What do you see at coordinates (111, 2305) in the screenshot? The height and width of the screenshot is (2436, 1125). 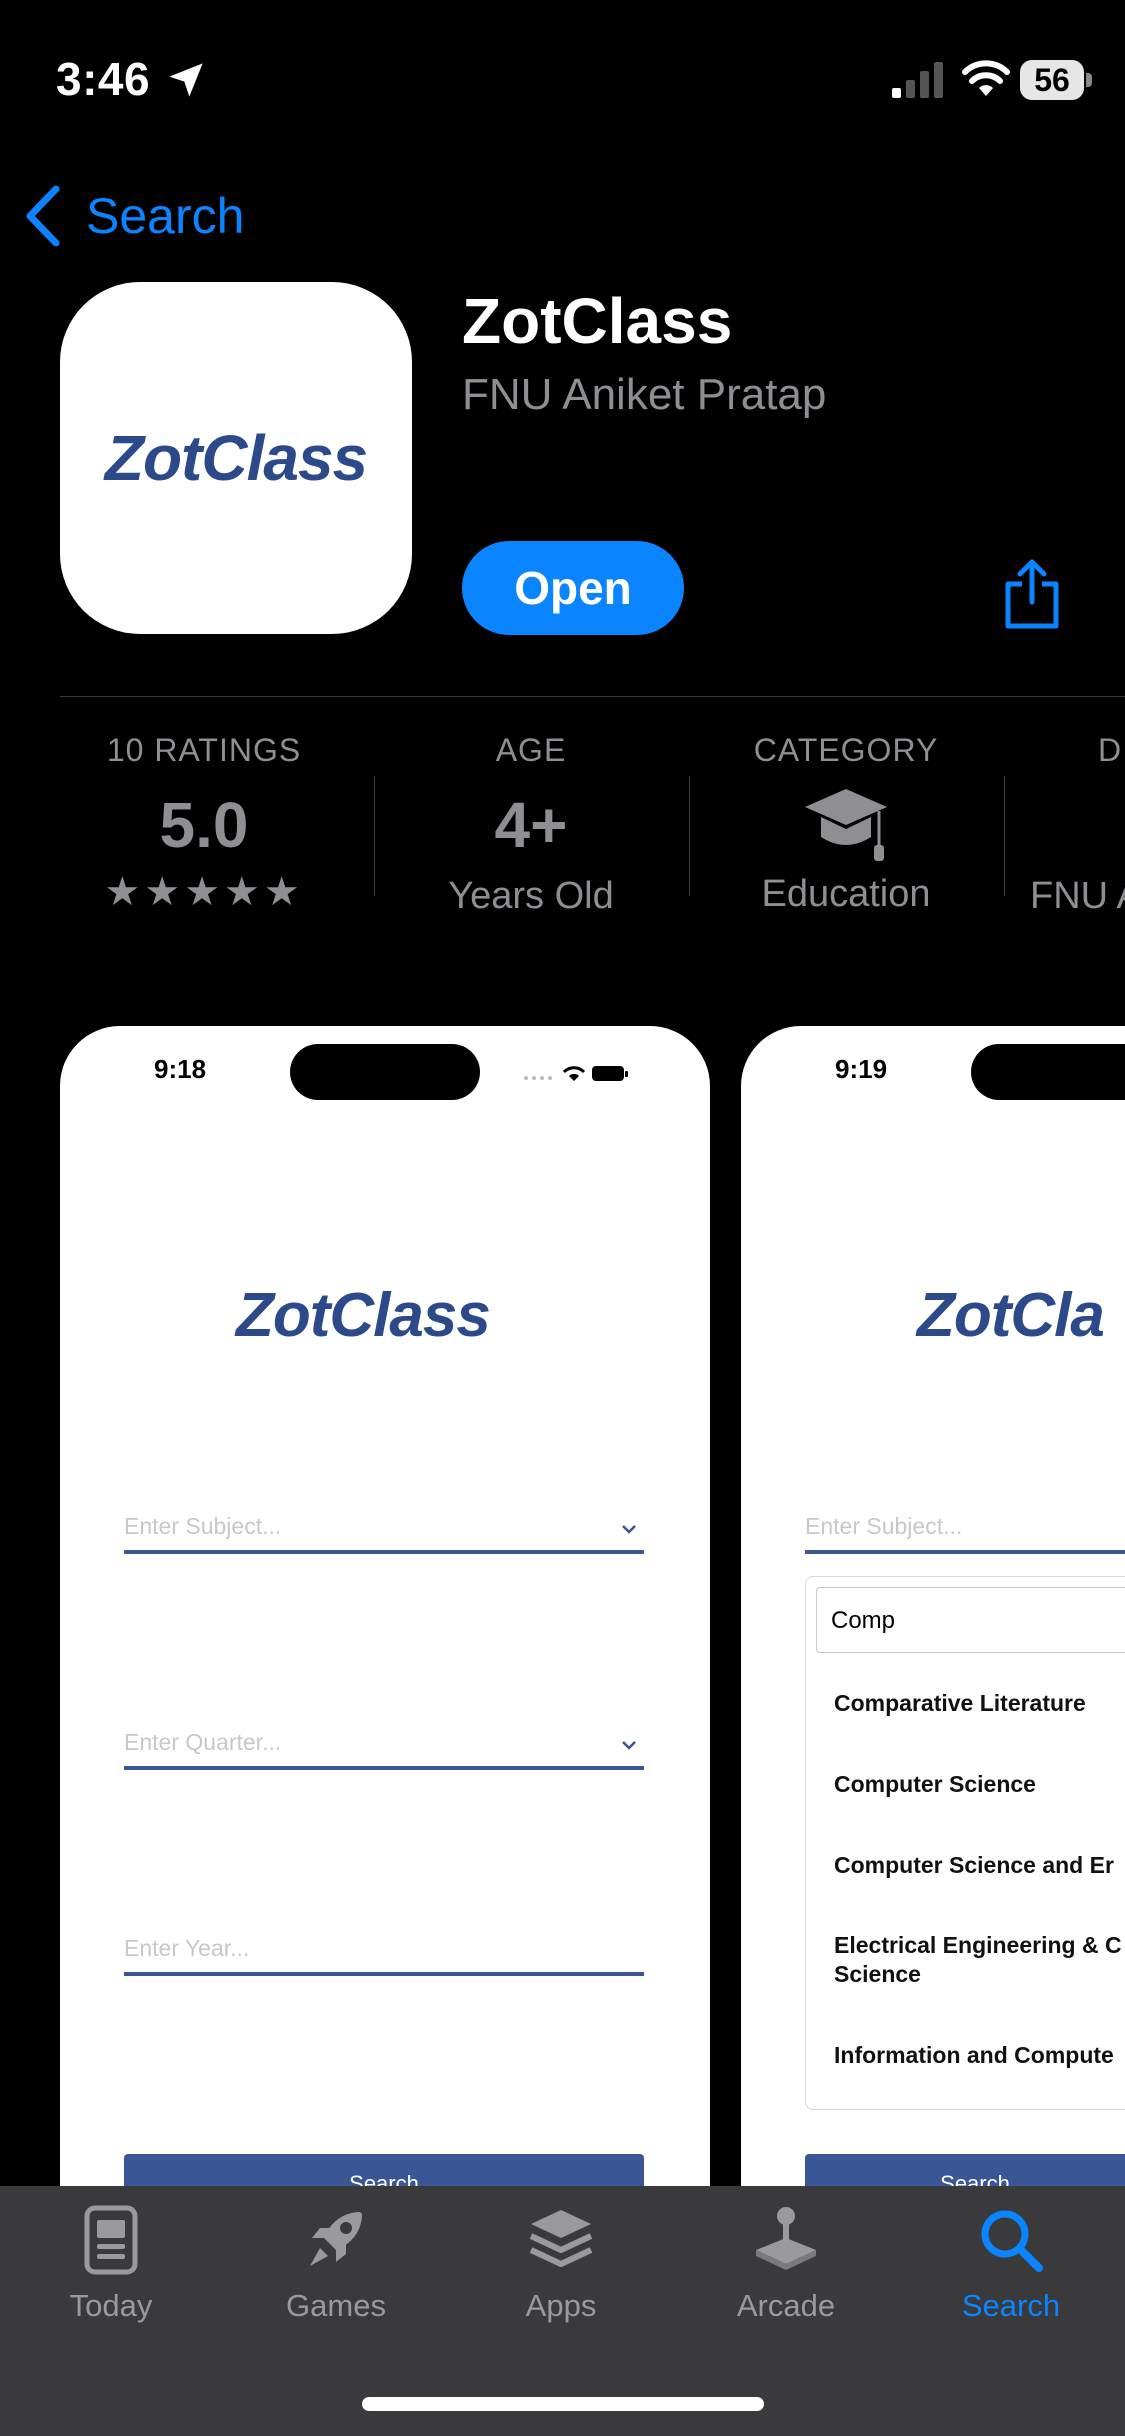 I see `tab-label: Today` at bounding box center [111, 2305].